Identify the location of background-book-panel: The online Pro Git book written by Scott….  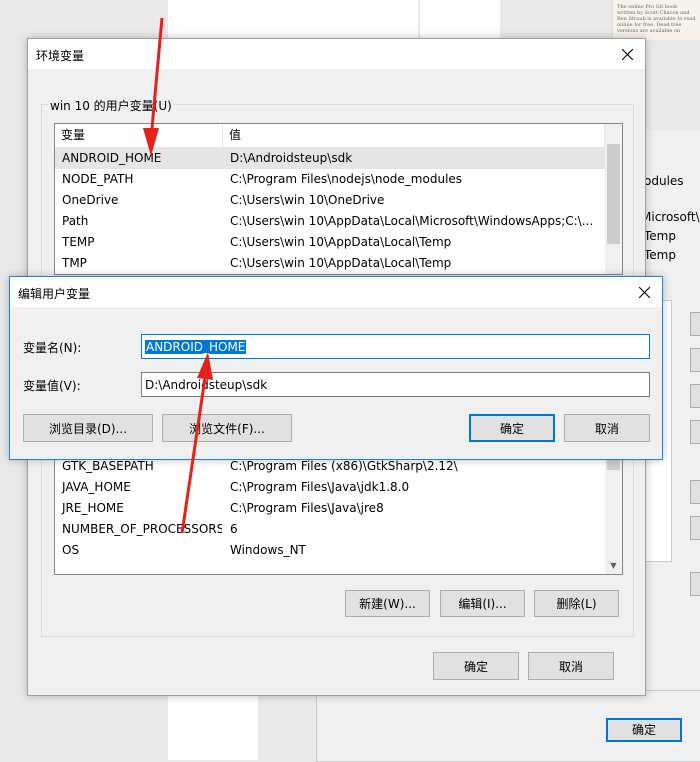
(656, 20).